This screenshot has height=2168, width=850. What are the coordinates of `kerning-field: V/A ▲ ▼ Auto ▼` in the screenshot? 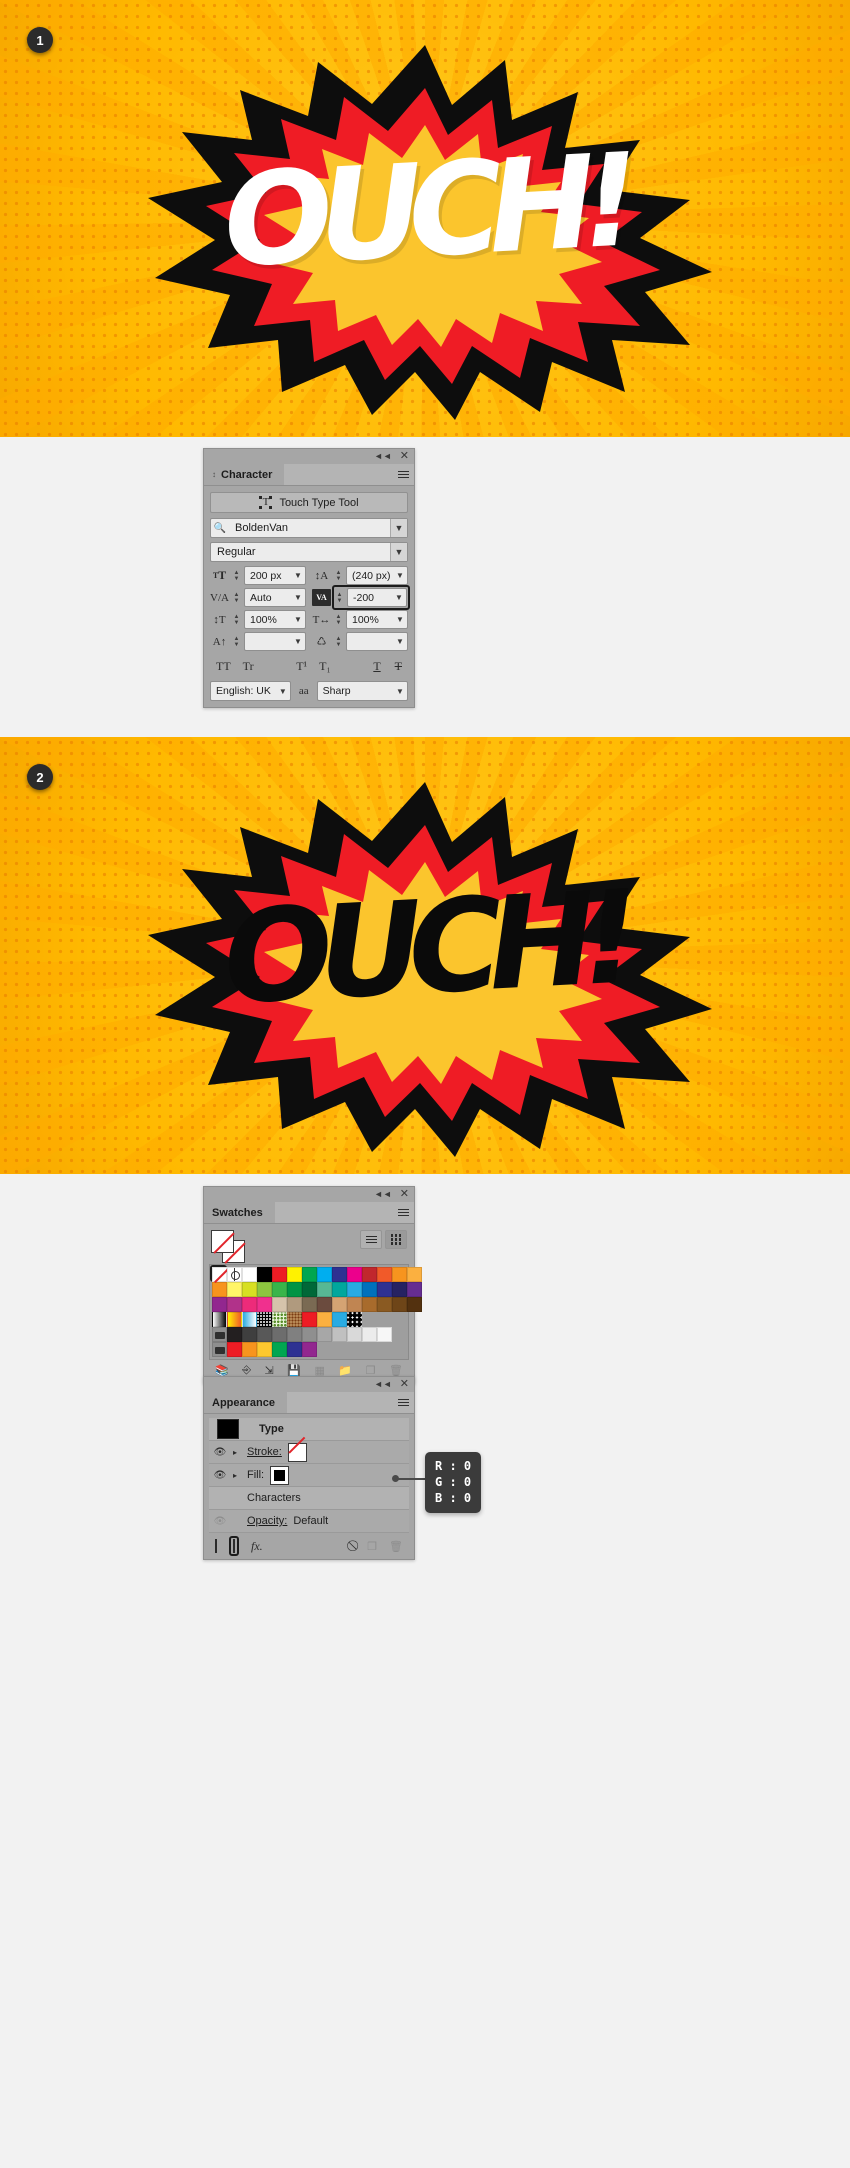 It's located at (258, 597).